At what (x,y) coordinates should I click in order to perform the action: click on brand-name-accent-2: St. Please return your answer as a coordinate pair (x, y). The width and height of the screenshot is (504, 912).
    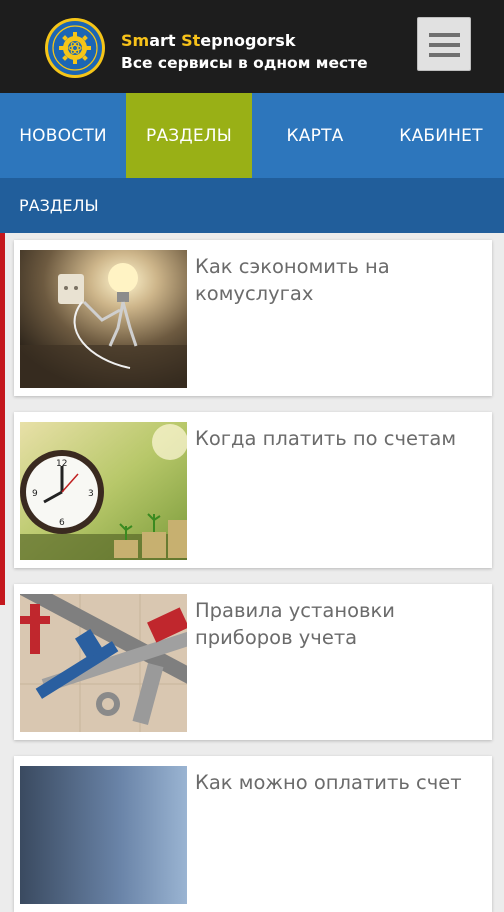
    Looking at the image, I should click on (191, 40).